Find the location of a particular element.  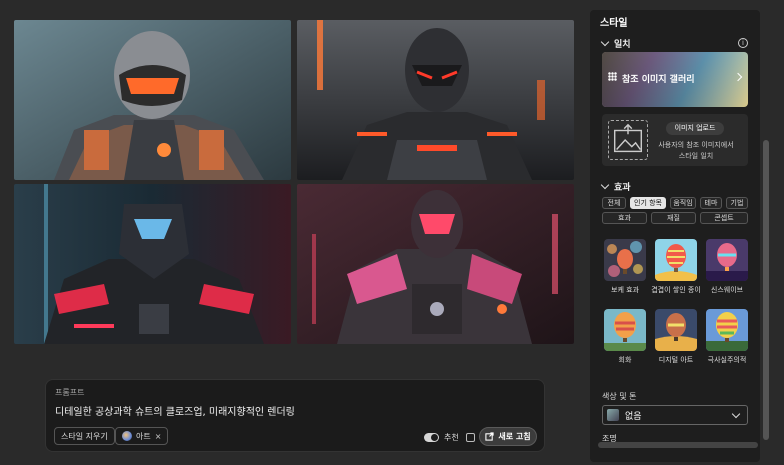

reference-gallery-card: 참조 이미지 갤러리 is located at coordinates (675, 79).